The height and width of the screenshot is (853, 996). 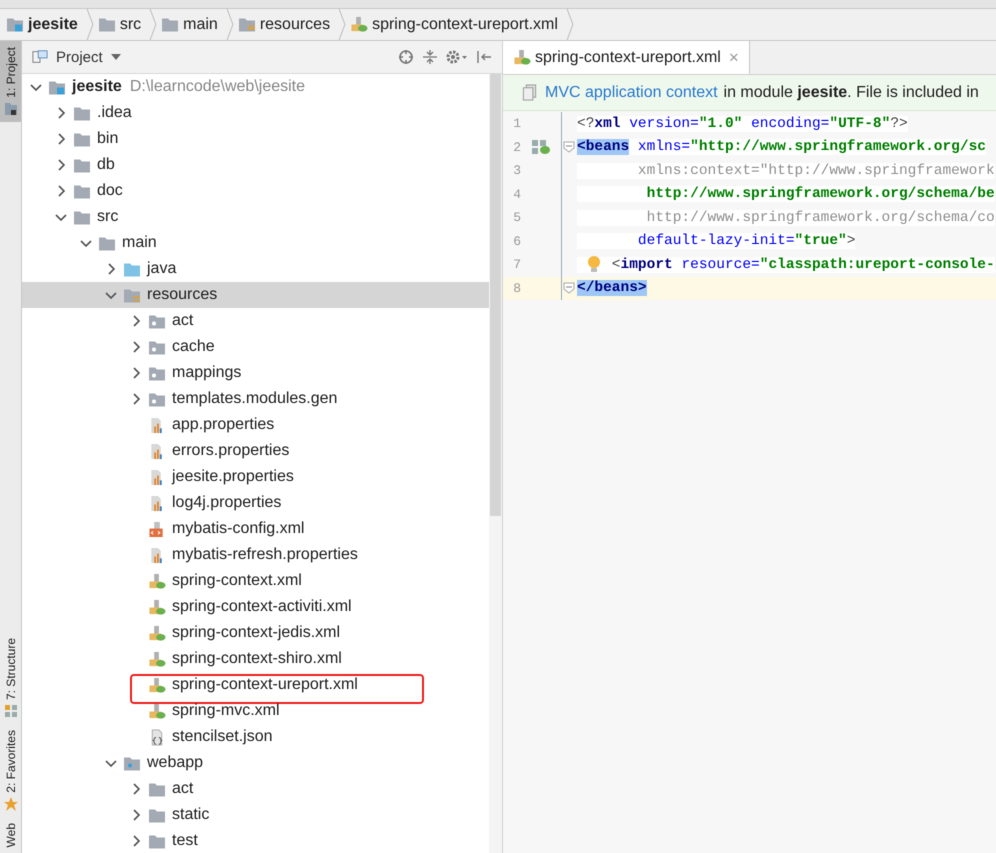 What do you see at coordinates (255, 243) in the screenshot?
I see `tree-item: main` at bounding box center [255, 243].